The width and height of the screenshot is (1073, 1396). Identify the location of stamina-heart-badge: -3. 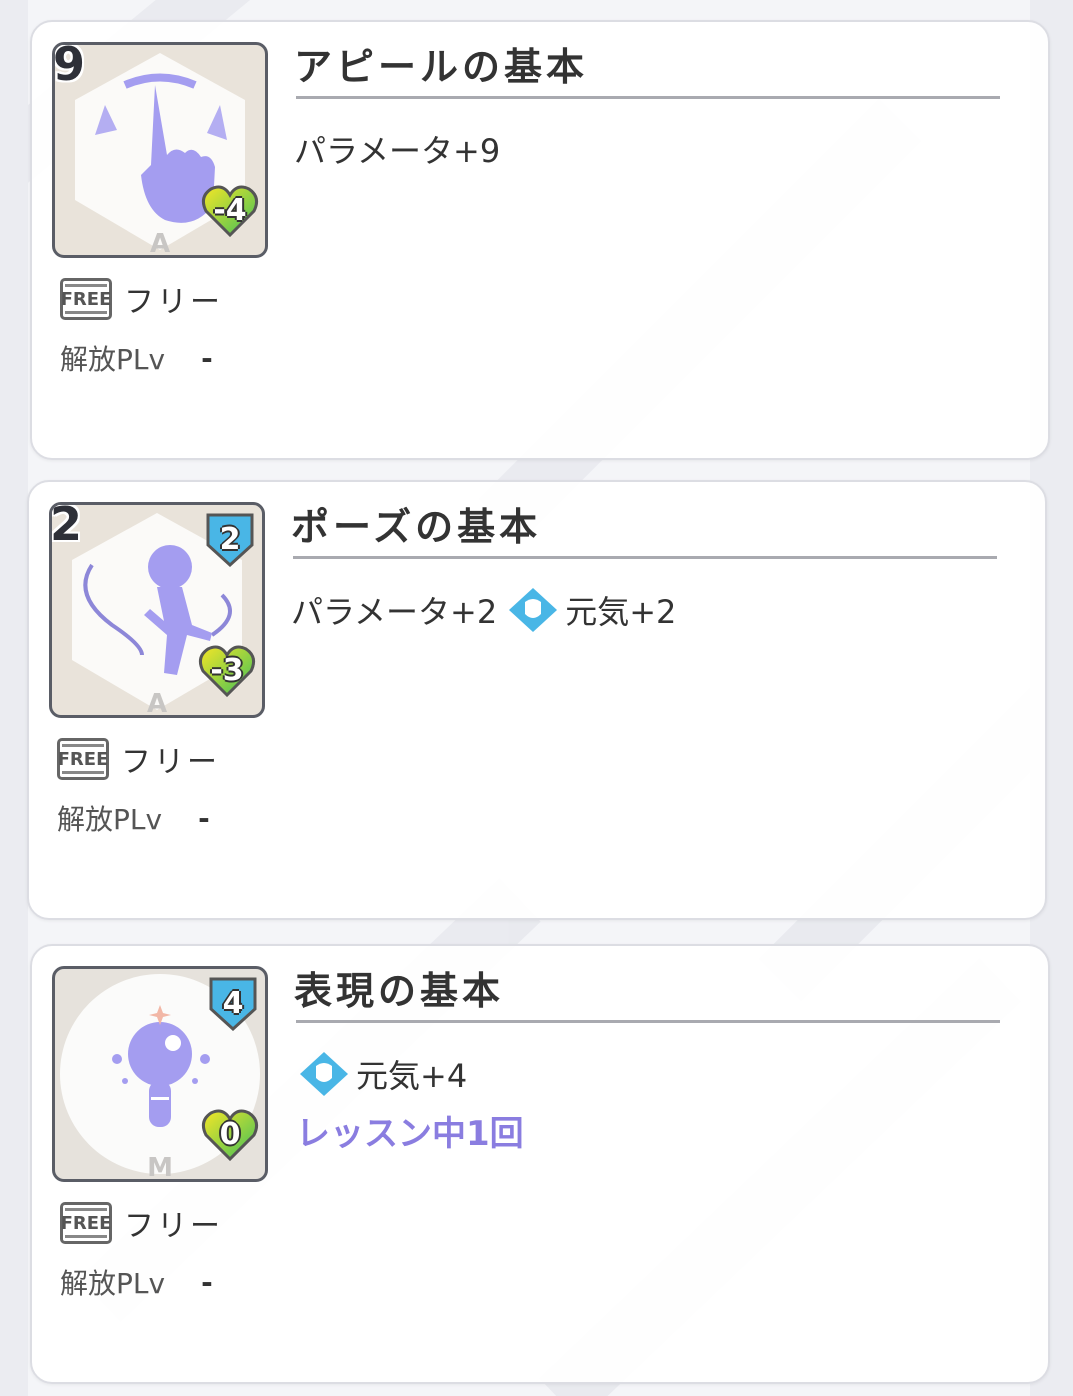
(227, 670).